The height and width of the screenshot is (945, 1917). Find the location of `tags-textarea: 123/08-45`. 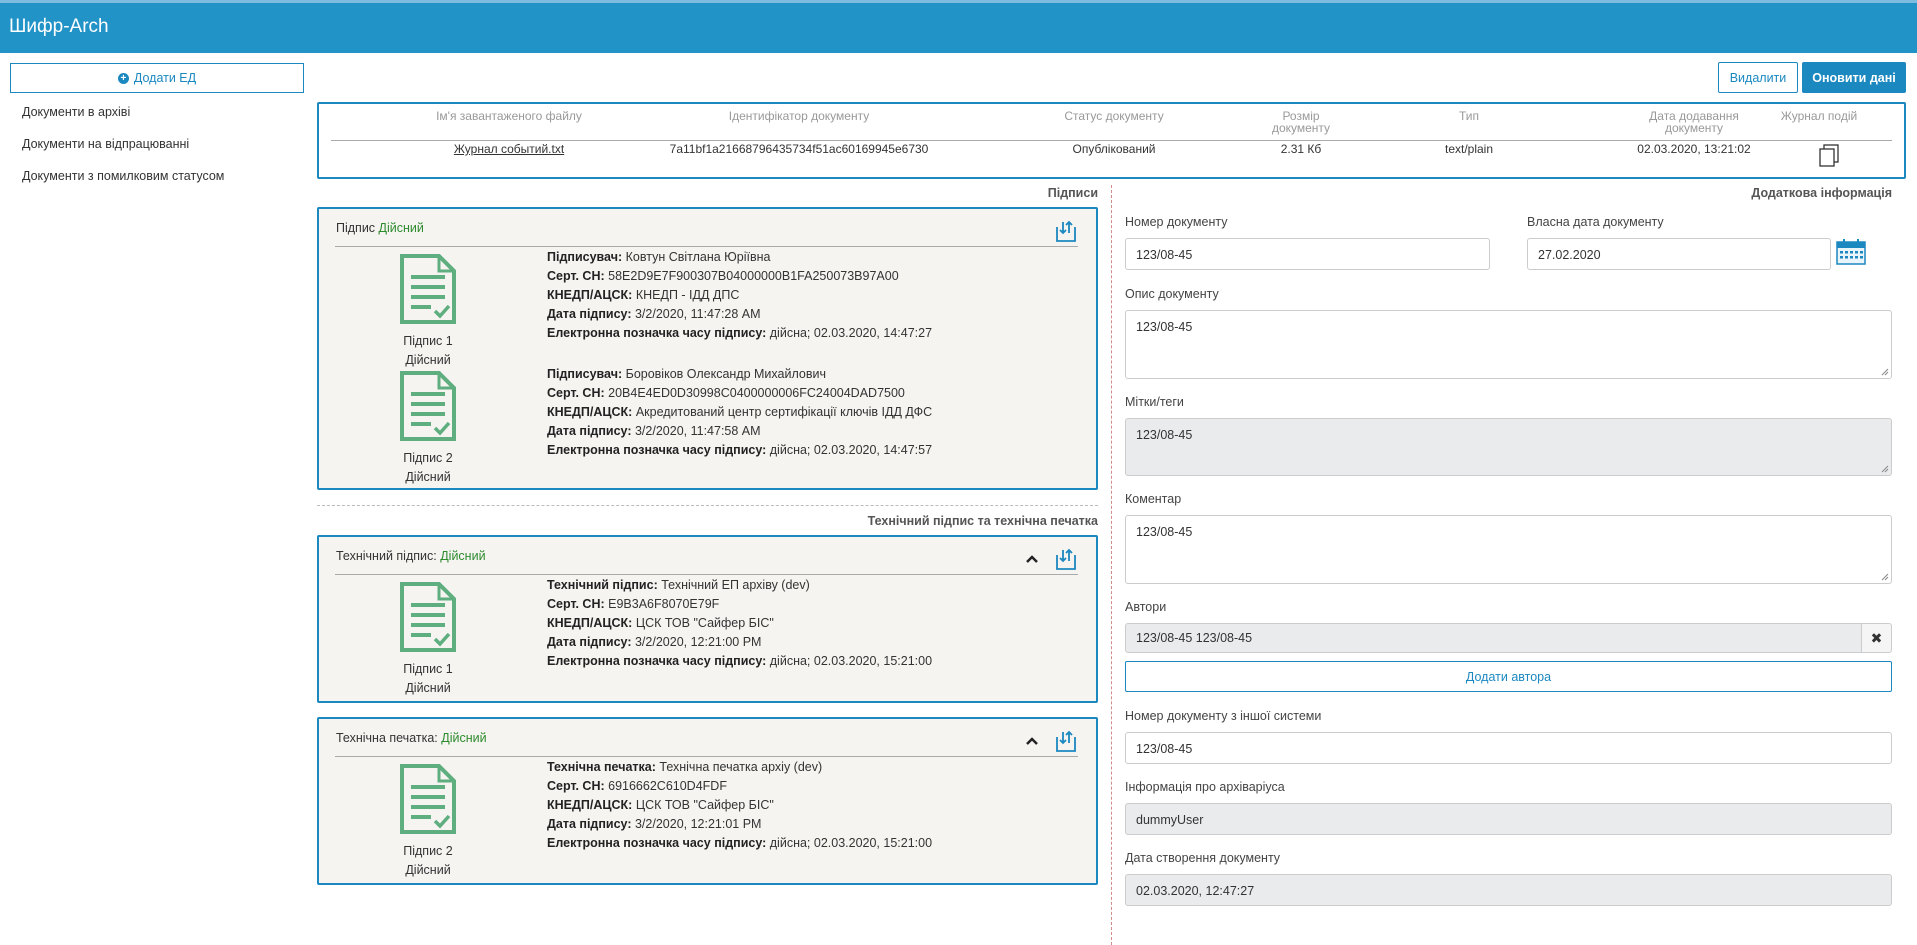

tags-textarea: 123/08-45 is located at coordinates (1508, 447).